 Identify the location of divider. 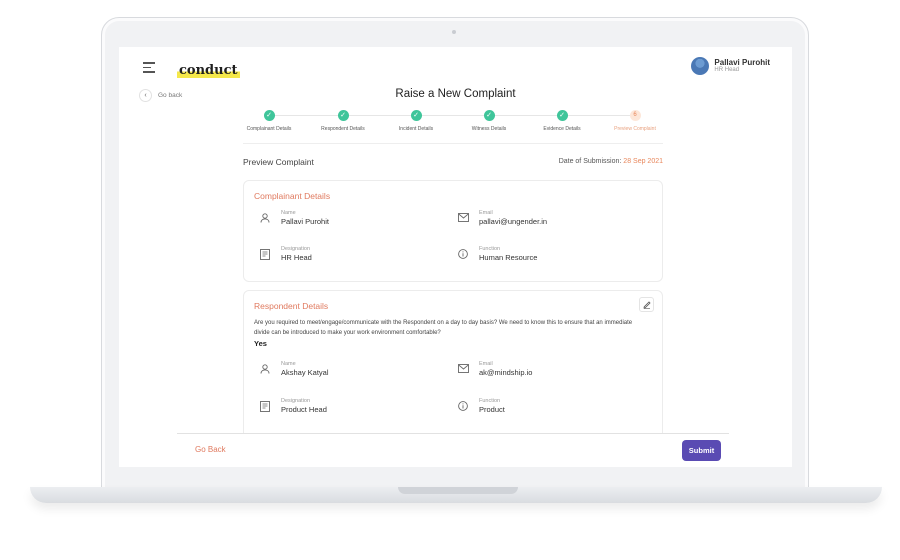
(453, 143).